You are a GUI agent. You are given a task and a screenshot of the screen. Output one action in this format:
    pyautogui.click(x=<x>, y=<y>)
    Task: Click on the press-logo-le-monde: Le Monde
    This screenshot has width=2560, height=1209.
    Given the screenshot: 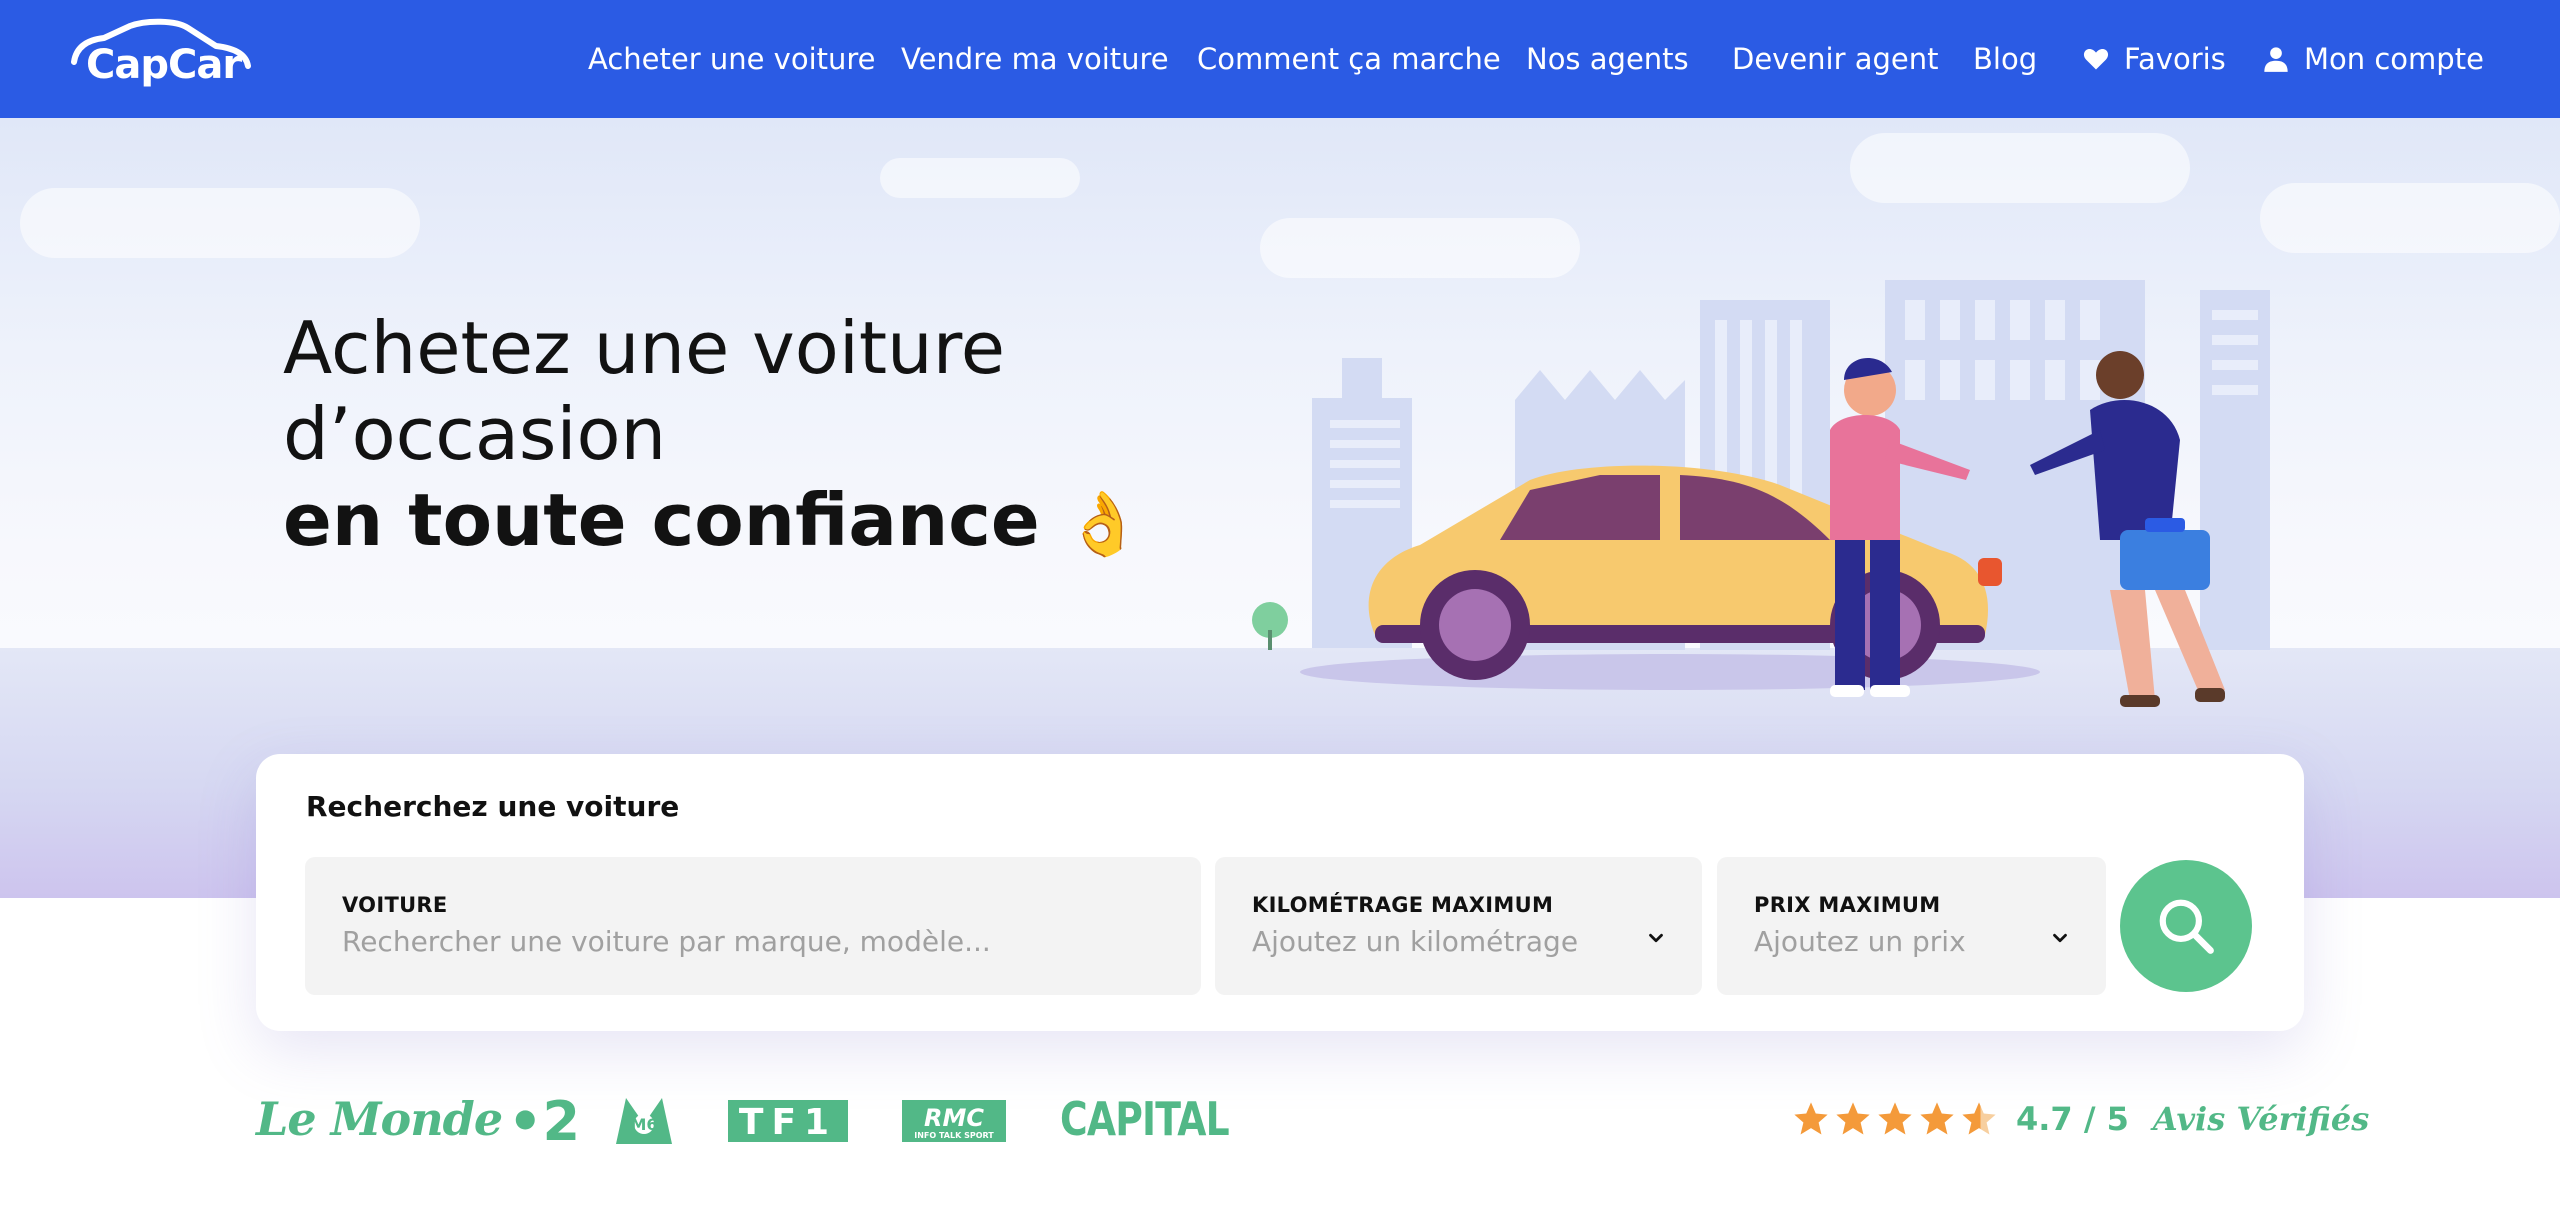 What is the action you would take?
    pyautogui.click(x=379, y=1119)
    